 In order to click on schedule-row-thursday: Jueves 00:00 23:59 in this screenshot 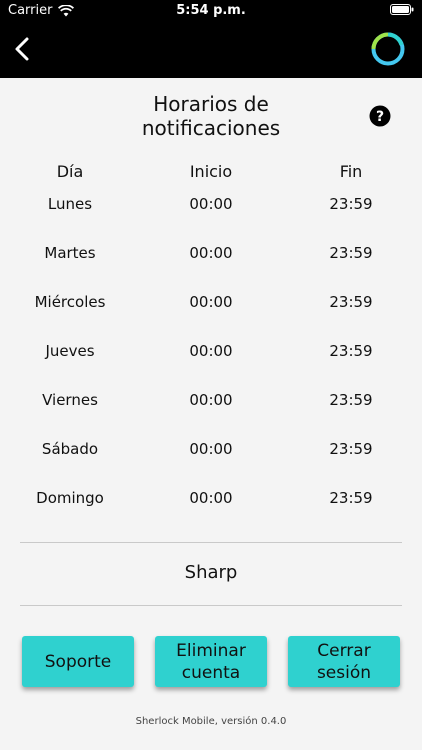, I will do `click(211, 351)`.